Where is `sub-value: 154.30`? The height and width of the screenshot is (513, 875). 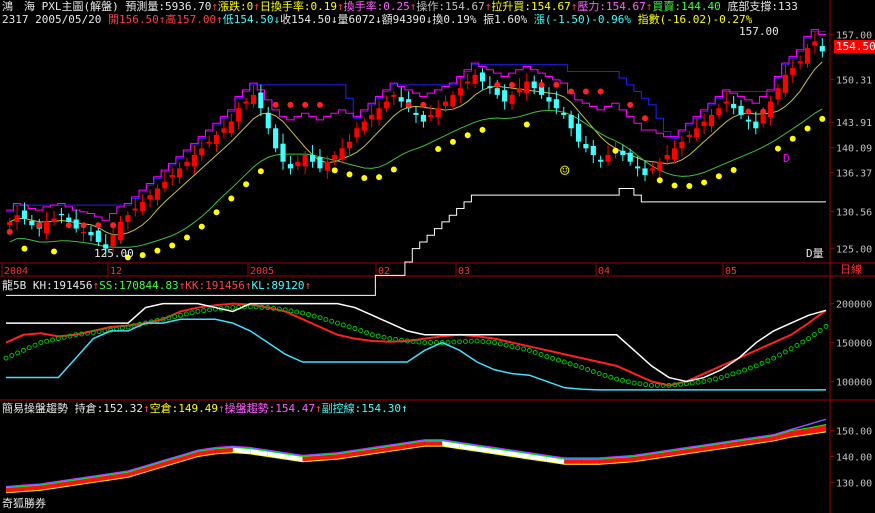
sub-value: 154.30 is located at coordinates (381, 408).